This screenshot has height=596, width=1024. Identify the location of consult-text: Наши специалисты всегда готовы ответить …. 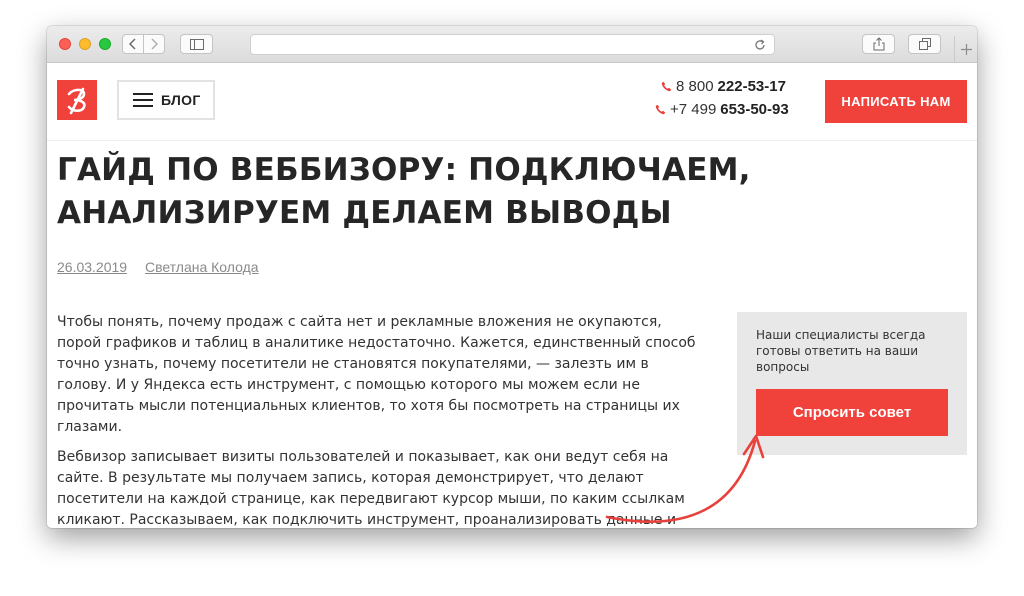
(841, 351).